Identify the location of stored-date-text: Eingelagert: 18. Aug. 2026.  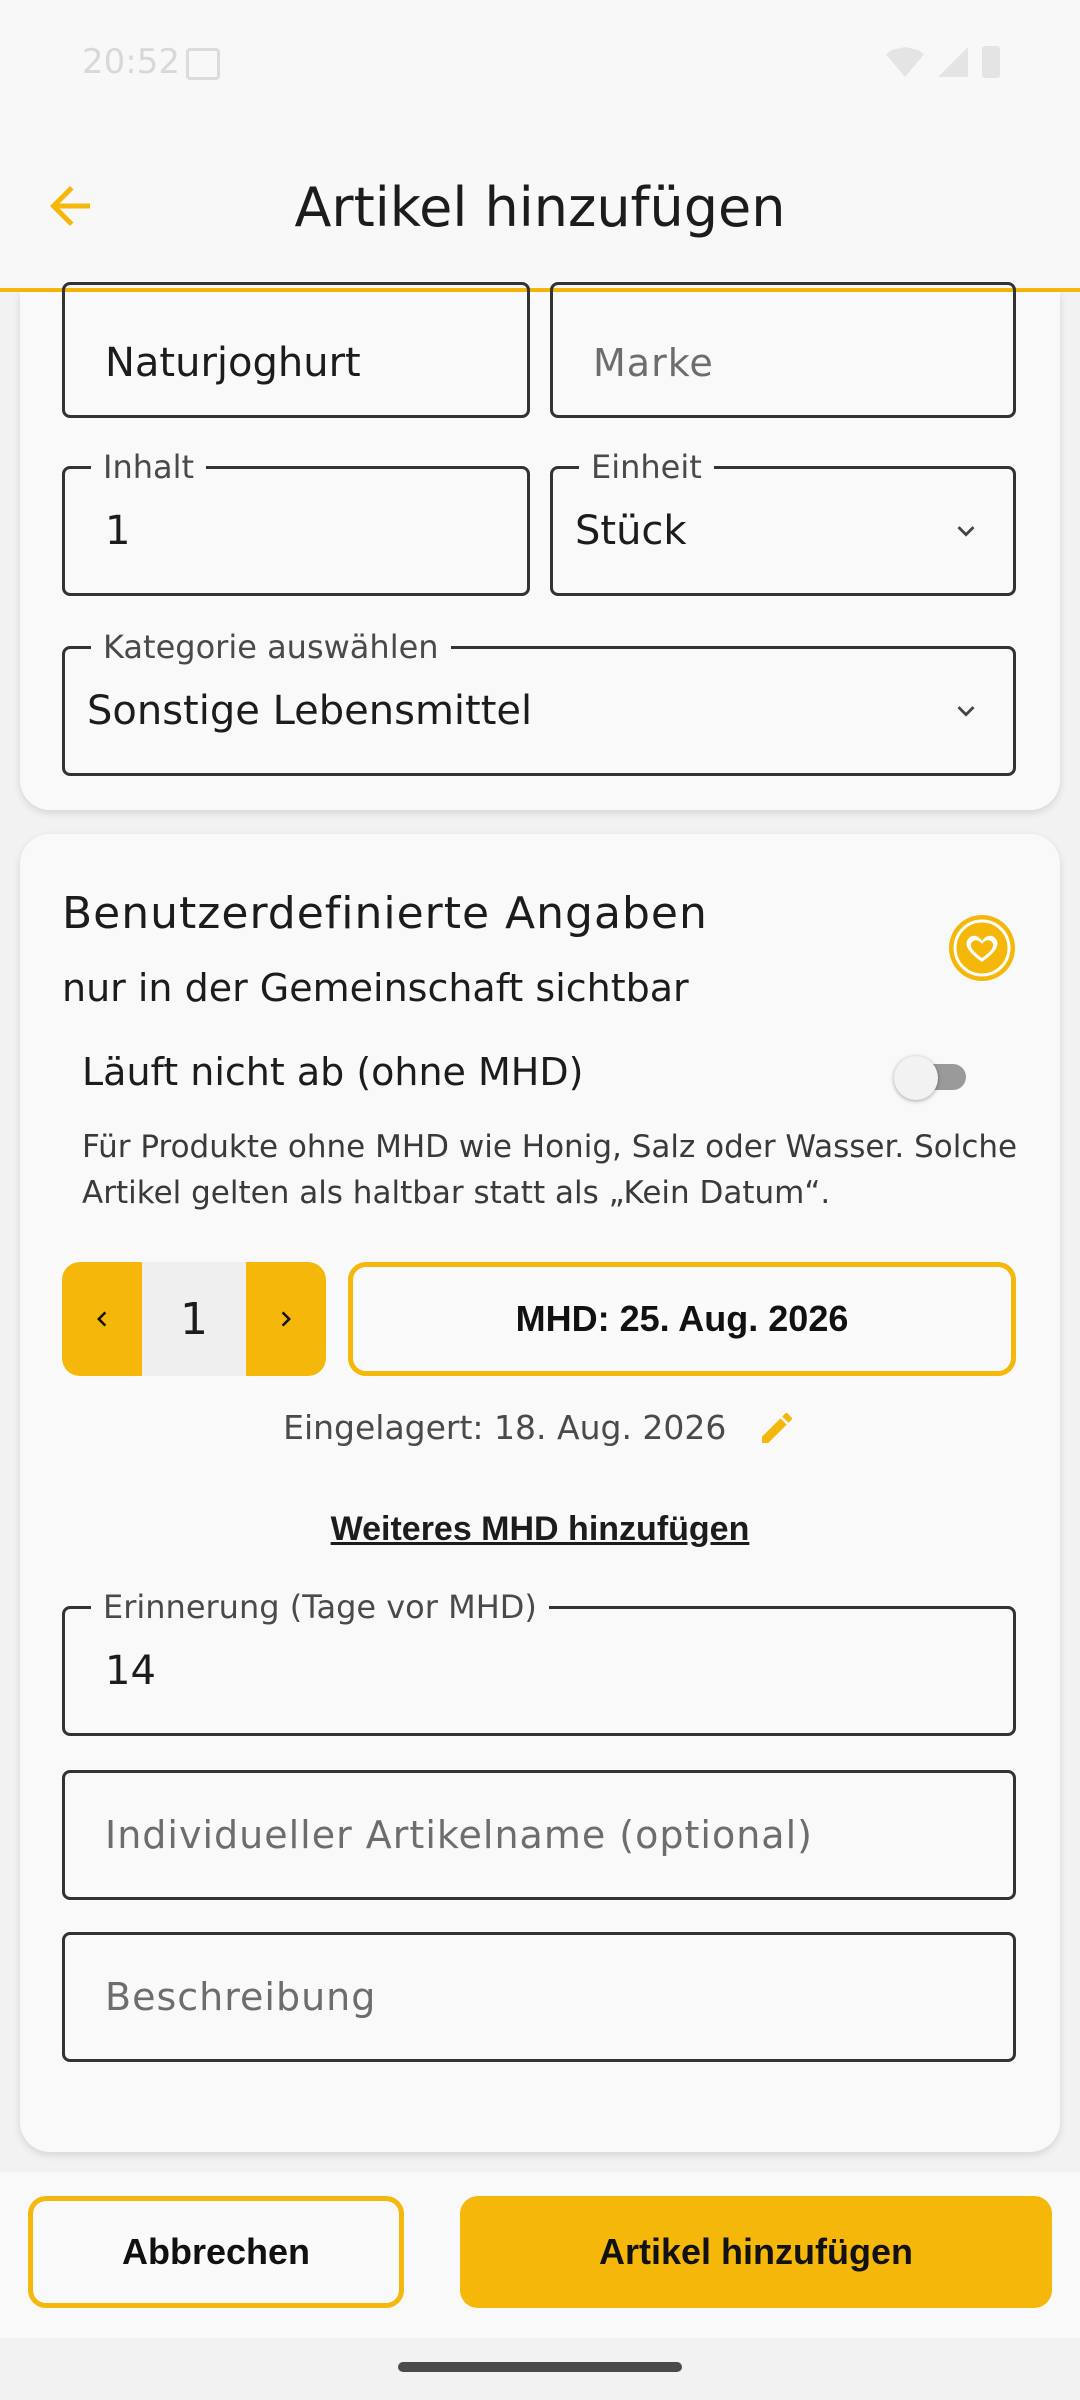
(505, 1427).